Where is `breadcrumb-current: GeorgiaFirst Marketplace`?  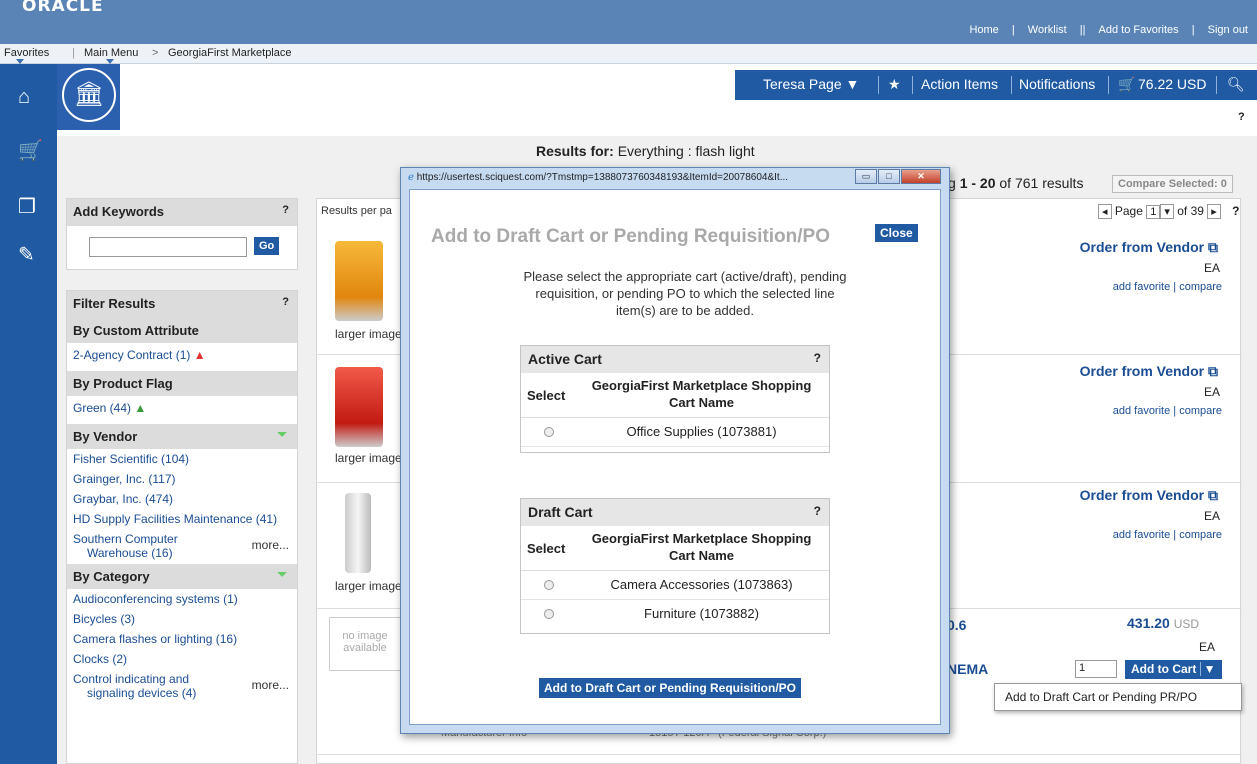
breadcrumb-current: GeorgiaFirst Marketplace is located at coordinates (230, 53).